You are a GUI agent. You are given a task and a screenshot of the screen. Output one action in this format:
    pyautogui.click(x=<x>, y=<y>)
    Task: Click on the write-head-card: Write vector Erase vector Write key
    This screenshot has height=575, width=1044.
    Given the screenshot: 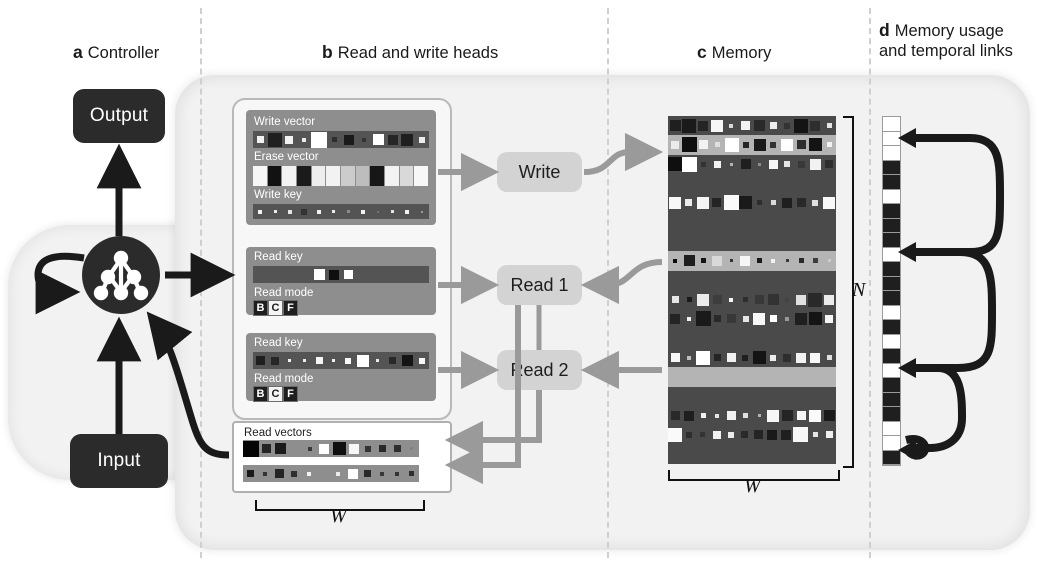 What is the action you would take?
    pyautogui.click(x=341, y=167)
    